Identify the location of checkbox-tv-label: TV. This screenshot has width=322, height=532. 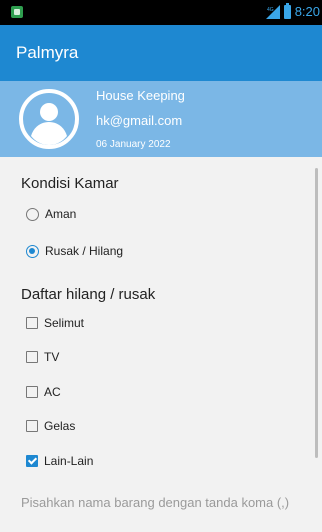
(52, 357).